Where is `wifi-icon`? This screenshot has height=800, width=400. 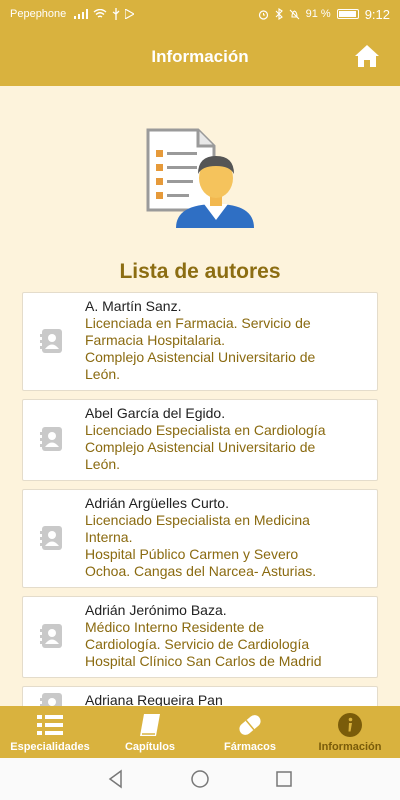 wifi-icon is located at coordinates (100, 13).